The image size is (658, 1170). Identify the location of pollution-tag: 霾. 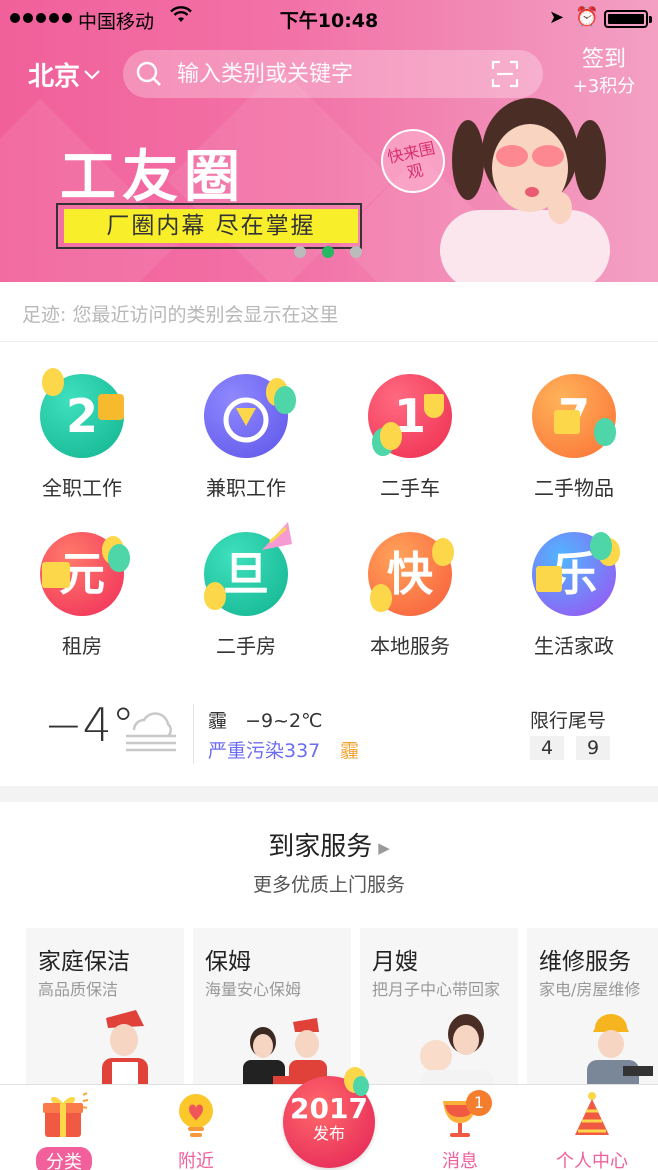
(350, 751).